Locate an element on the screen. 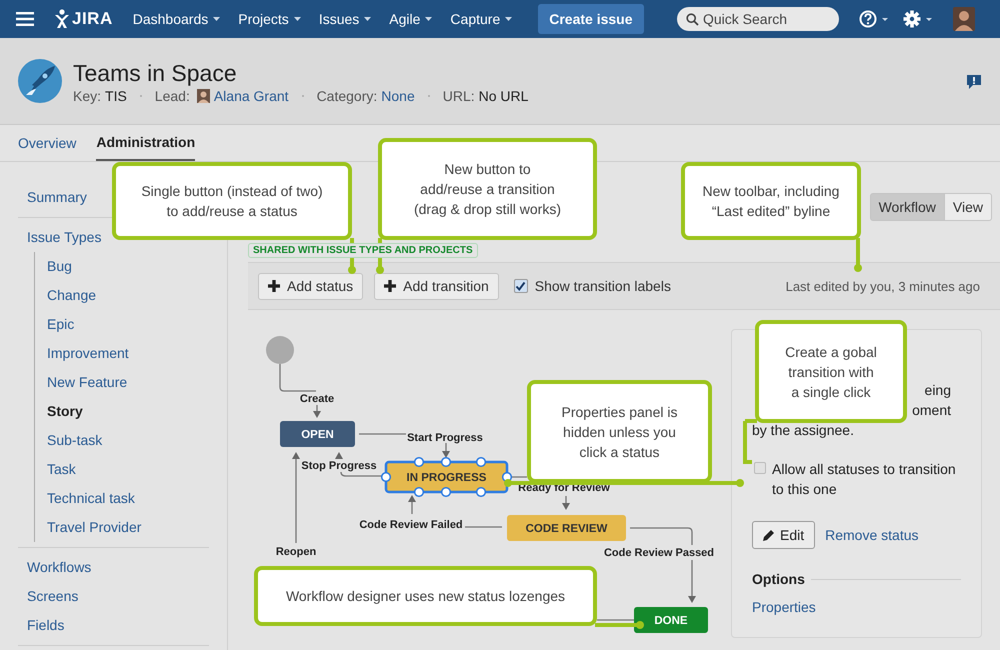 Image resolution: width=1000 pixels, height=650 pixels. user-avatar-icon is located at coordinates (203, 95).